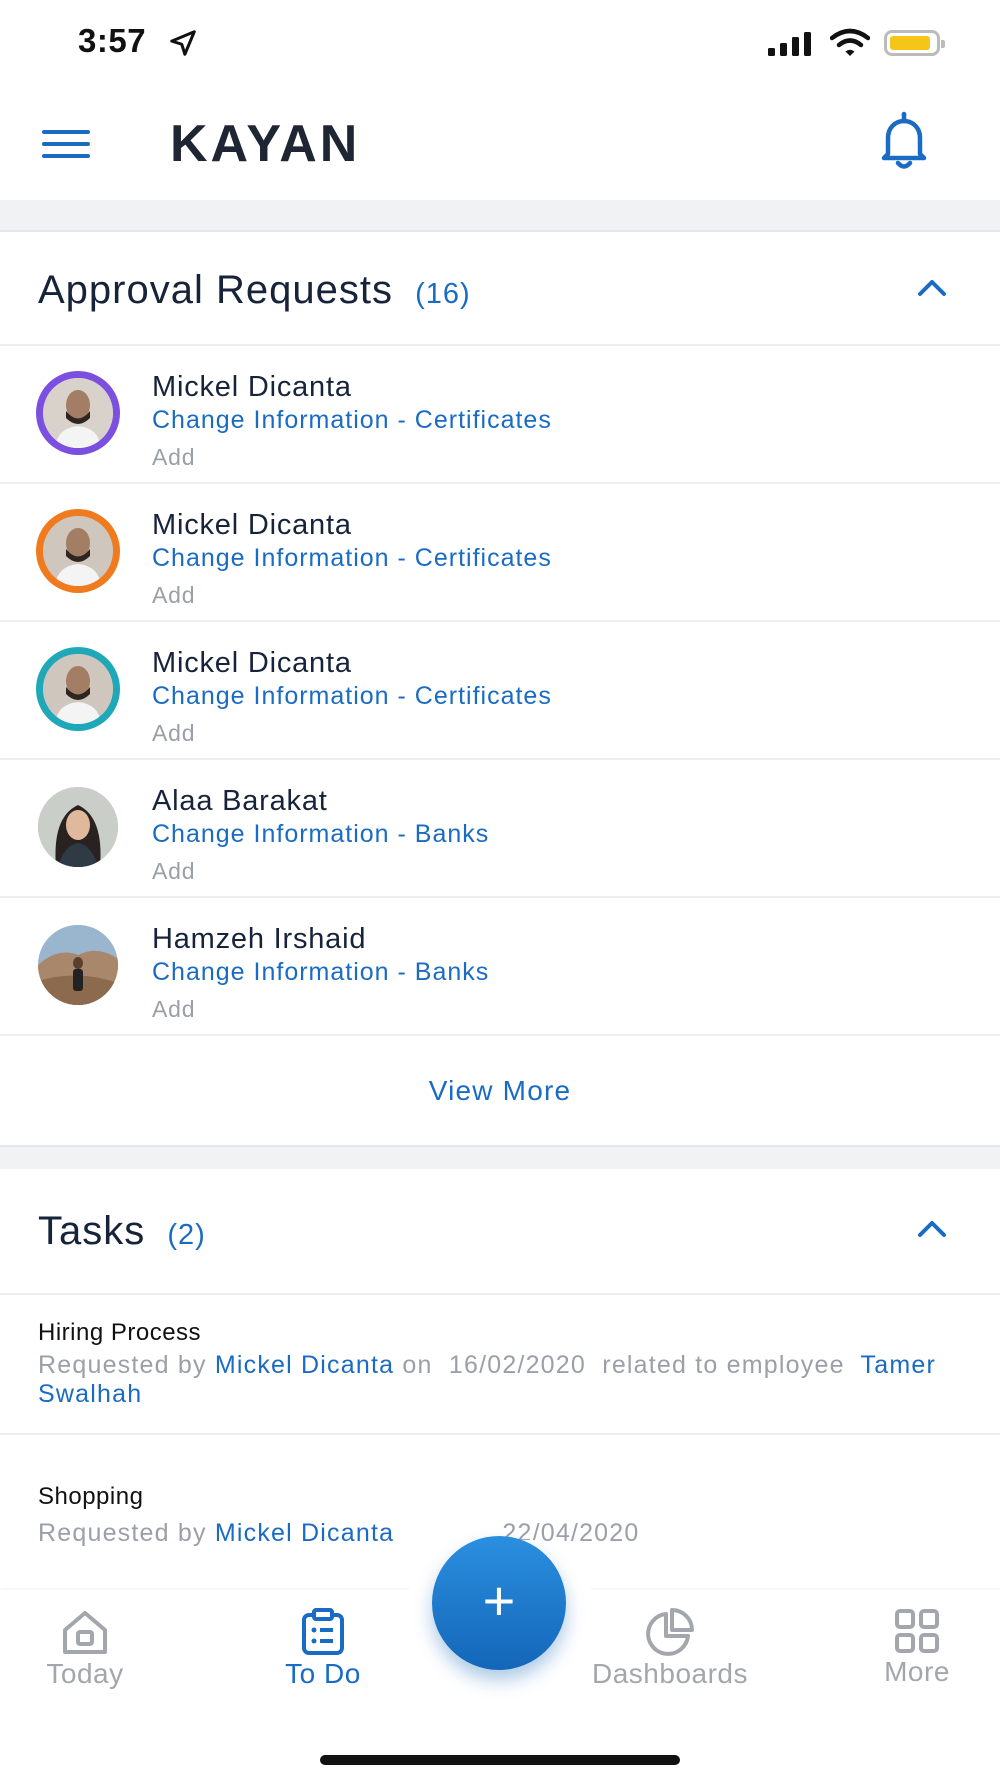 This screenshot has width=1000, height=1778. I want to click on nav-more-label: More, so click(917, 1671).